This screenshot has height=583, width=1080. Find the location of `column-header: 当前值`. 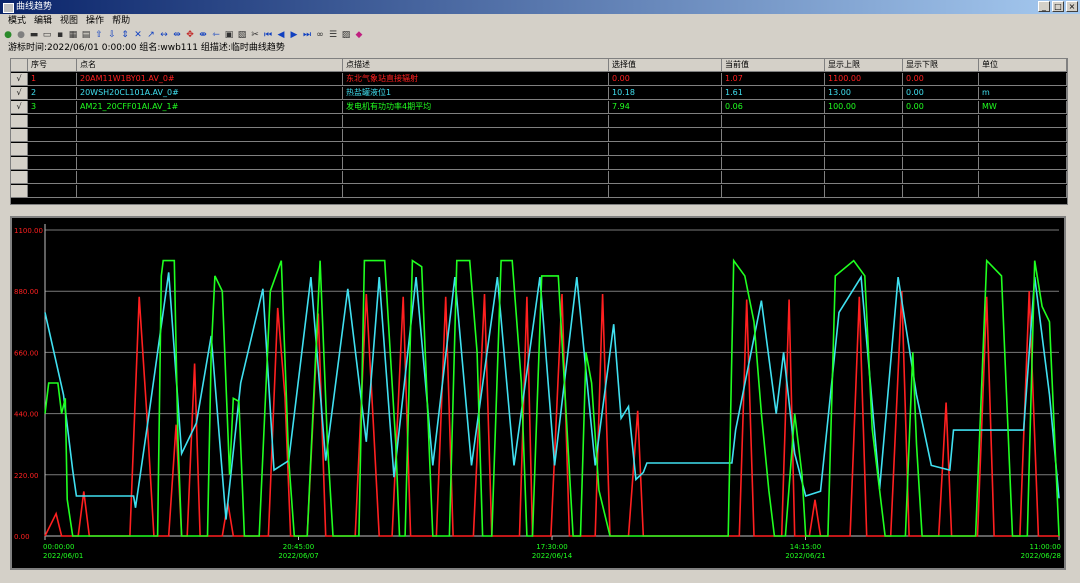

column-header: 当前值 is located at coordinates (773, 65).